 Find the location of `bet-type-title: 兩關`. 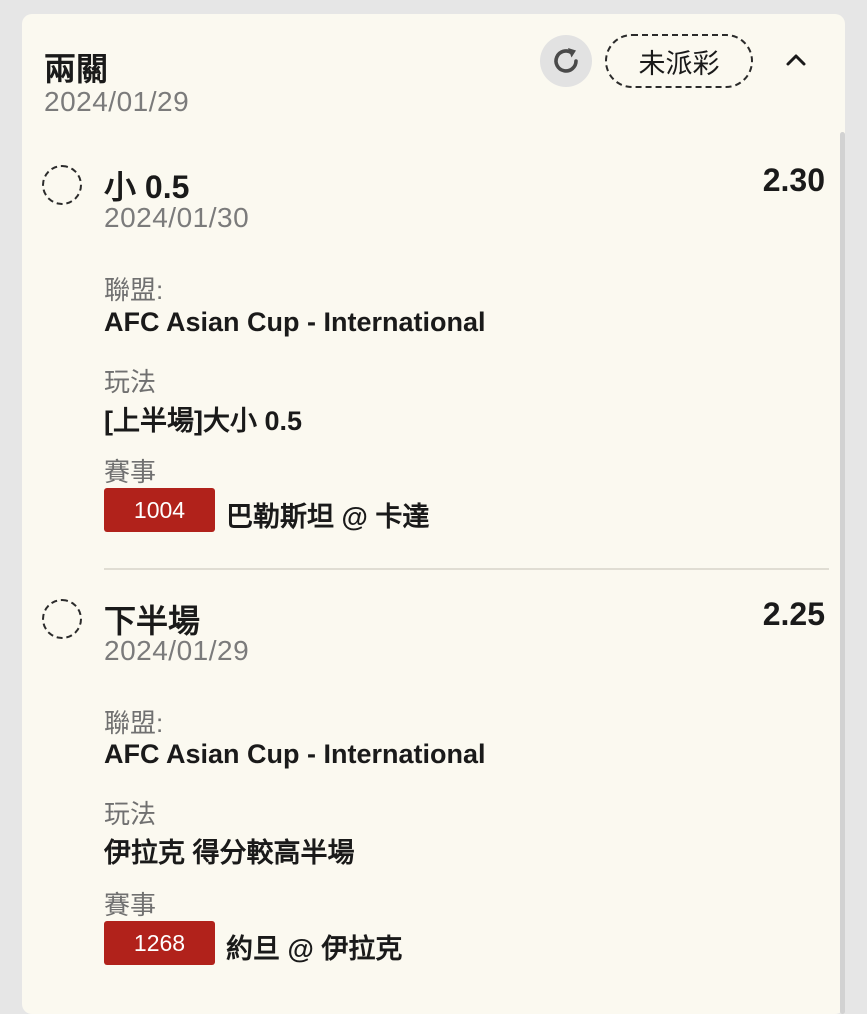

bet-type-title: 兩關 is located at coordinates (76, 69).